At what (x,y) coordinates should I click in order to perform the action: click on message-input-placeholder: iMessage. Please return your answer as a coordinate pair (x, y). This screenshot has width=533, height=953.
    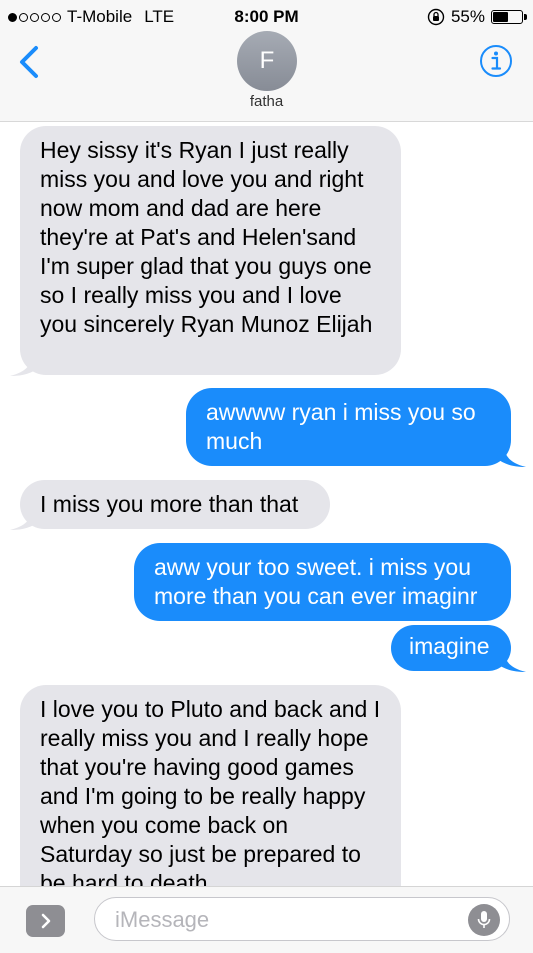
    Looking at the image, I should click on (162, 919).